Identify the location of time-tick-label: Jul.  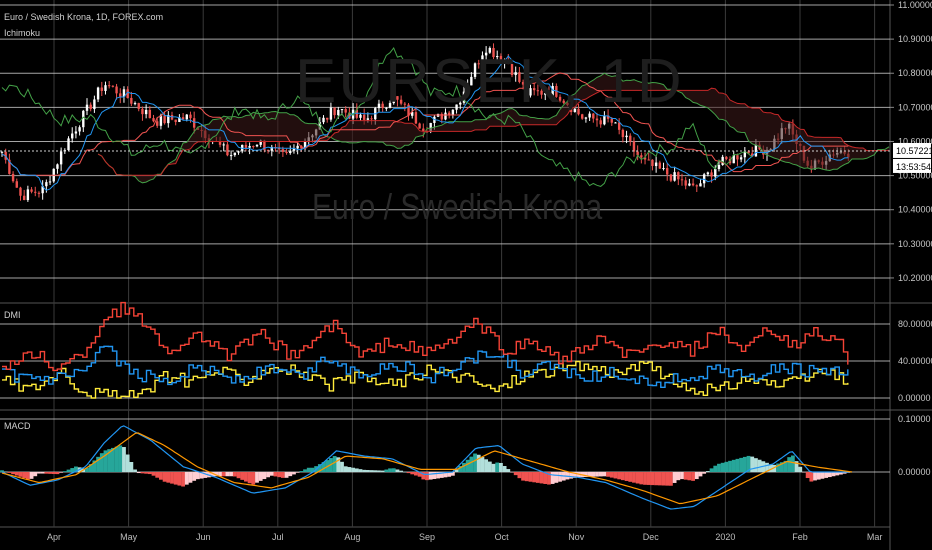
(278, 537).